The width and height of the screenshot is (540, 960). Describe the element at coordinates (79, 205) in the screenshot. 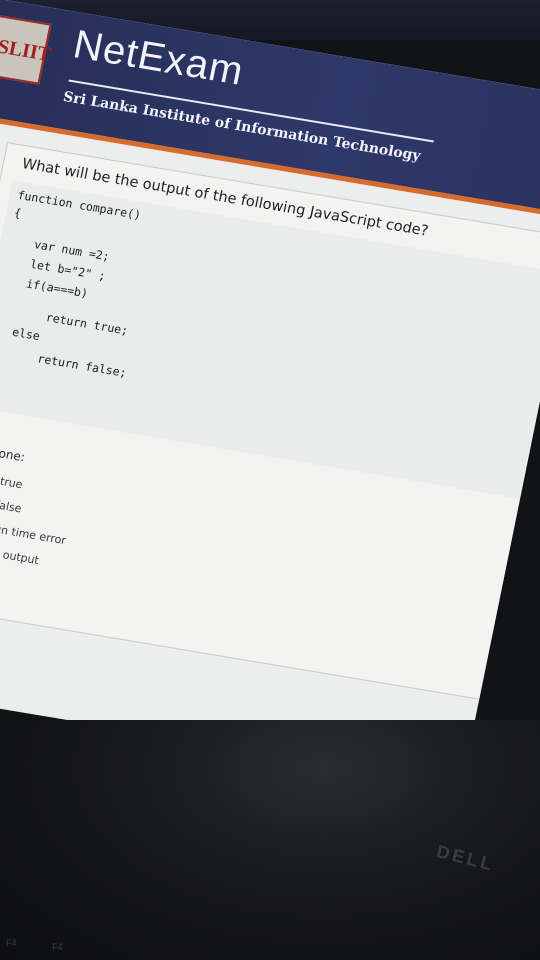

I see `code-line: function compare()` at that location.